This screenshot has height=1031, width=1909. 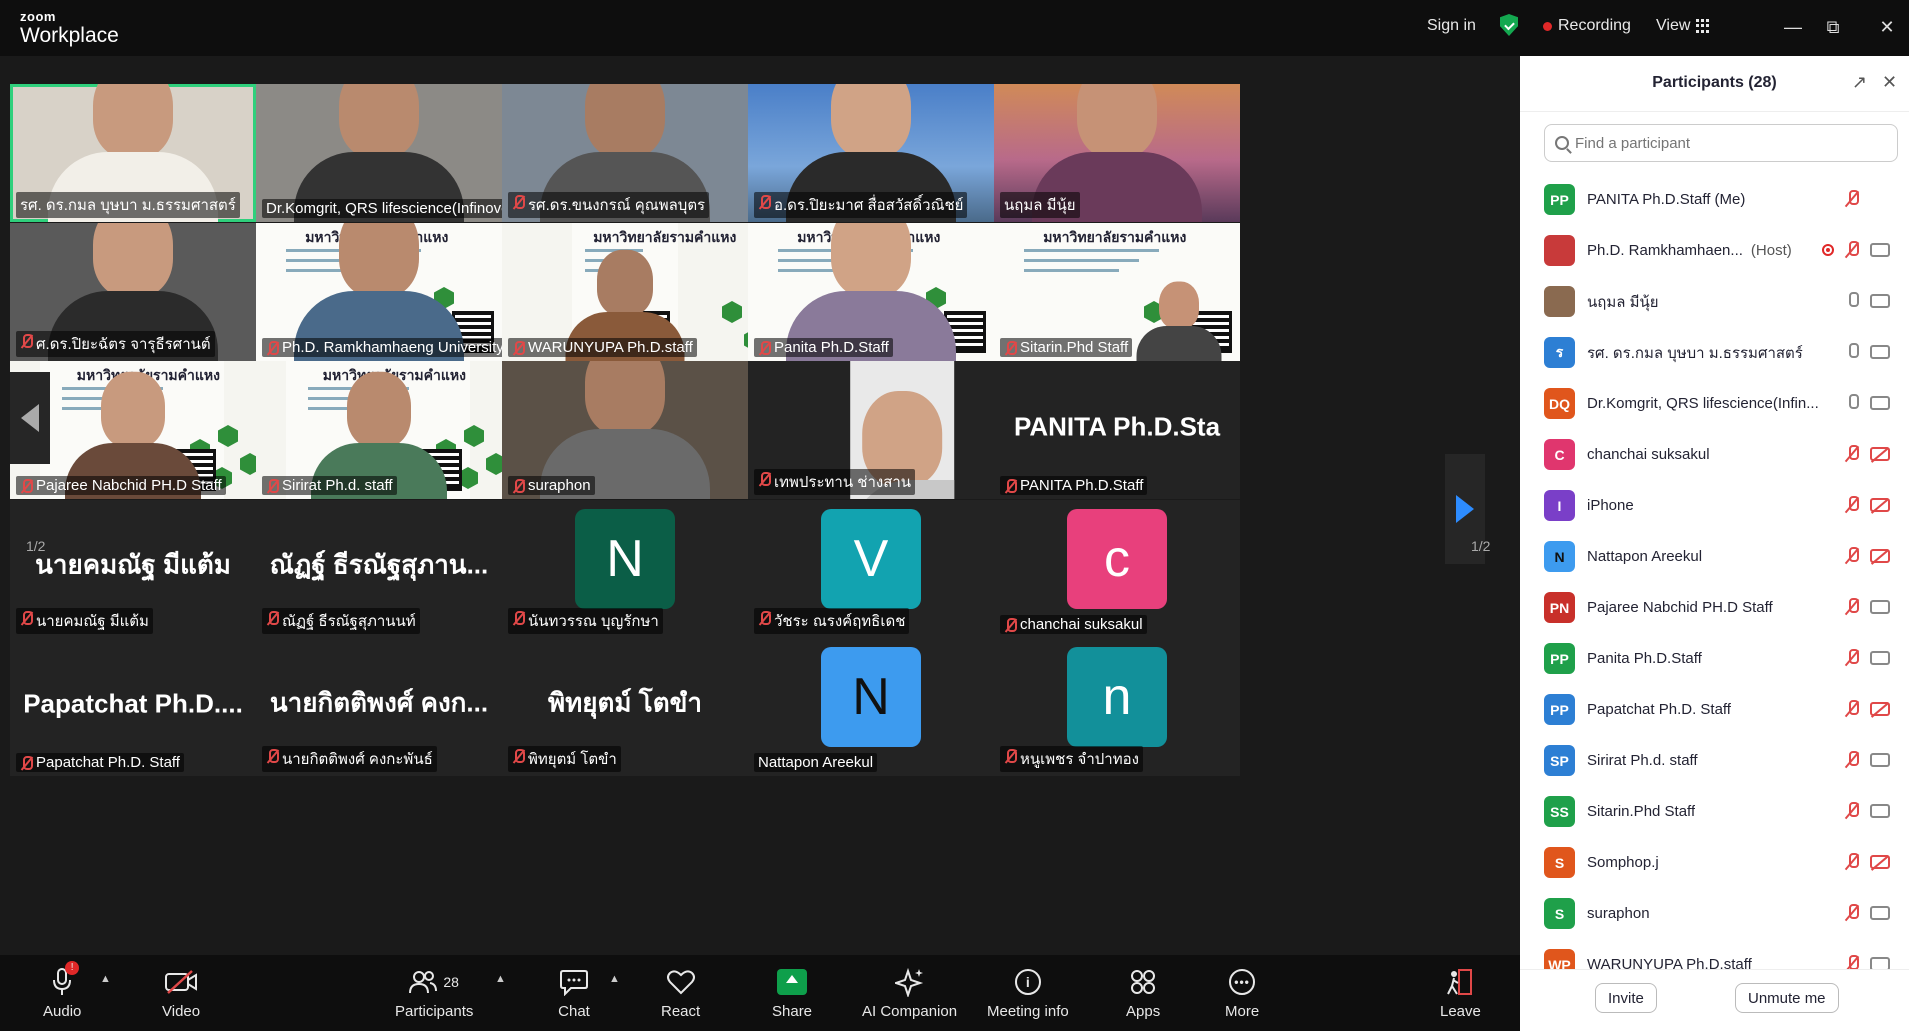 I want to click on previous-page-button, so click(x=30, y=418).